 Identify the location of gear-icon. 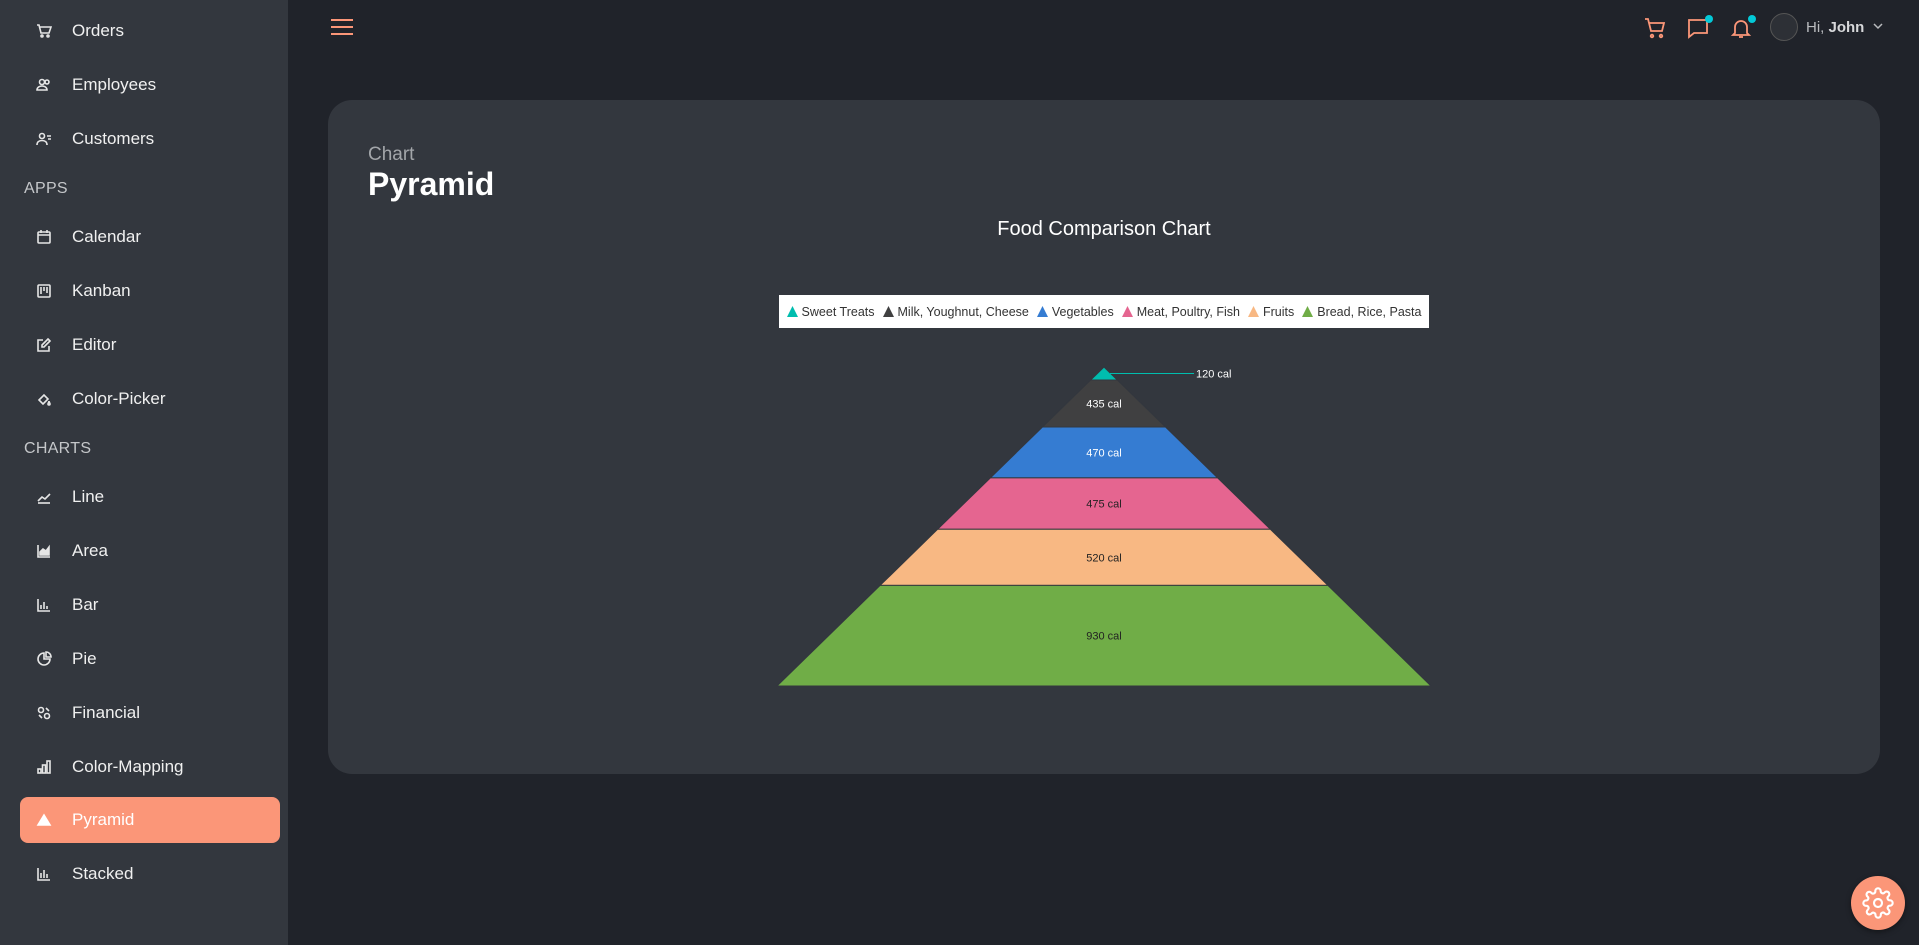
(1878, 903).